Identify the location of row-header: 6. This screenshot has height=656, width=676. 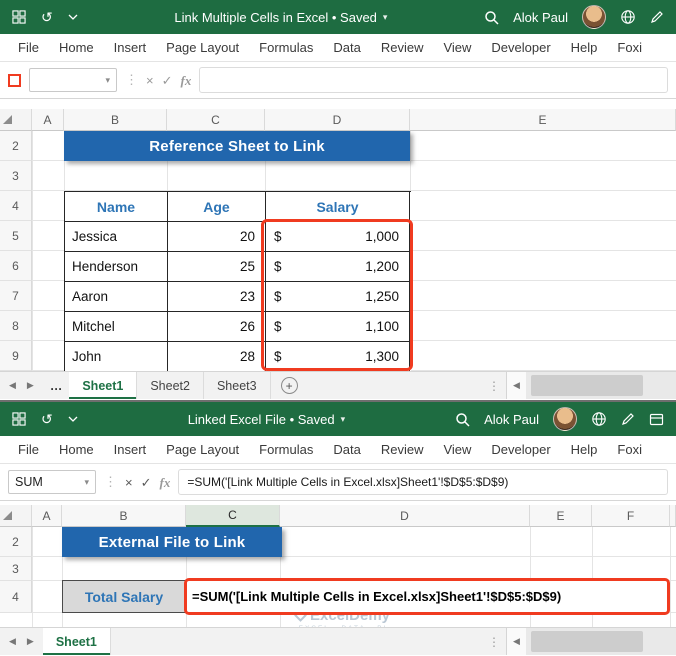
(16, 266).